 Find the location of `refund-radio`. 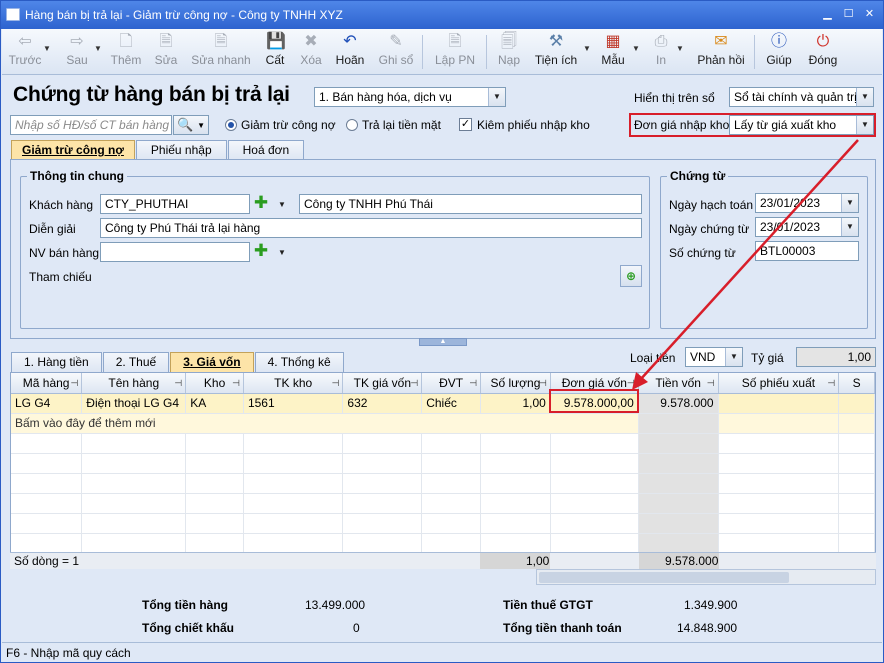

refund-radio is located at coordinates (352, 125).